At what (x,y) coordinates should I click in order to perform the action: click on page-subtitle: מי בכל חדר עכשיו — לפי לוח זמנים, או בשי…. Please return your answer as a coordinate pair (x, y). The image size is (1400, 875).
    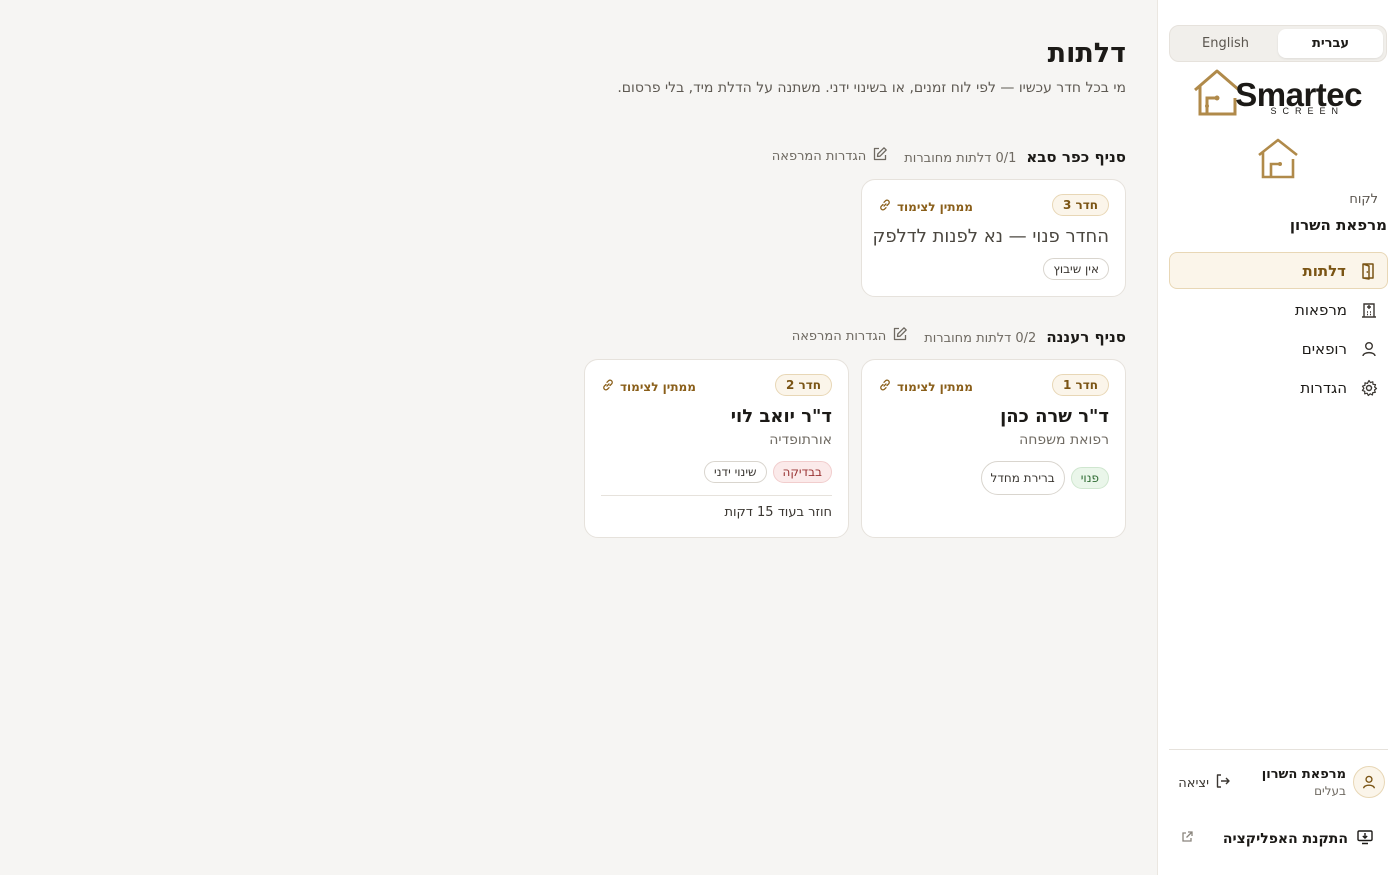
    Looking at the image, I should click on (871, 88).